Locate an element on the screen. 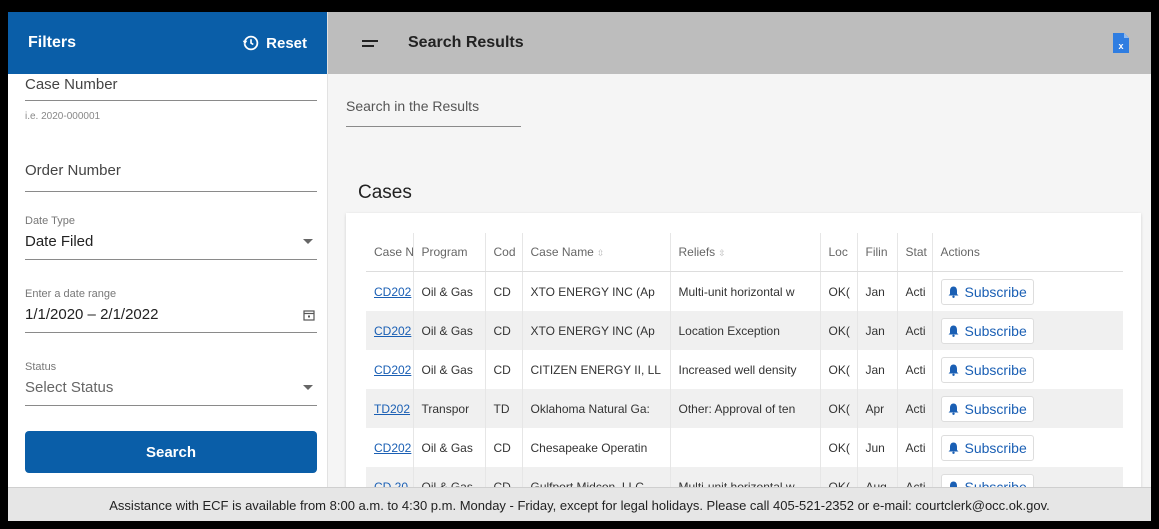  cell-reliefs: Multi-unit horizontal w is located at coordinates (745, 291).